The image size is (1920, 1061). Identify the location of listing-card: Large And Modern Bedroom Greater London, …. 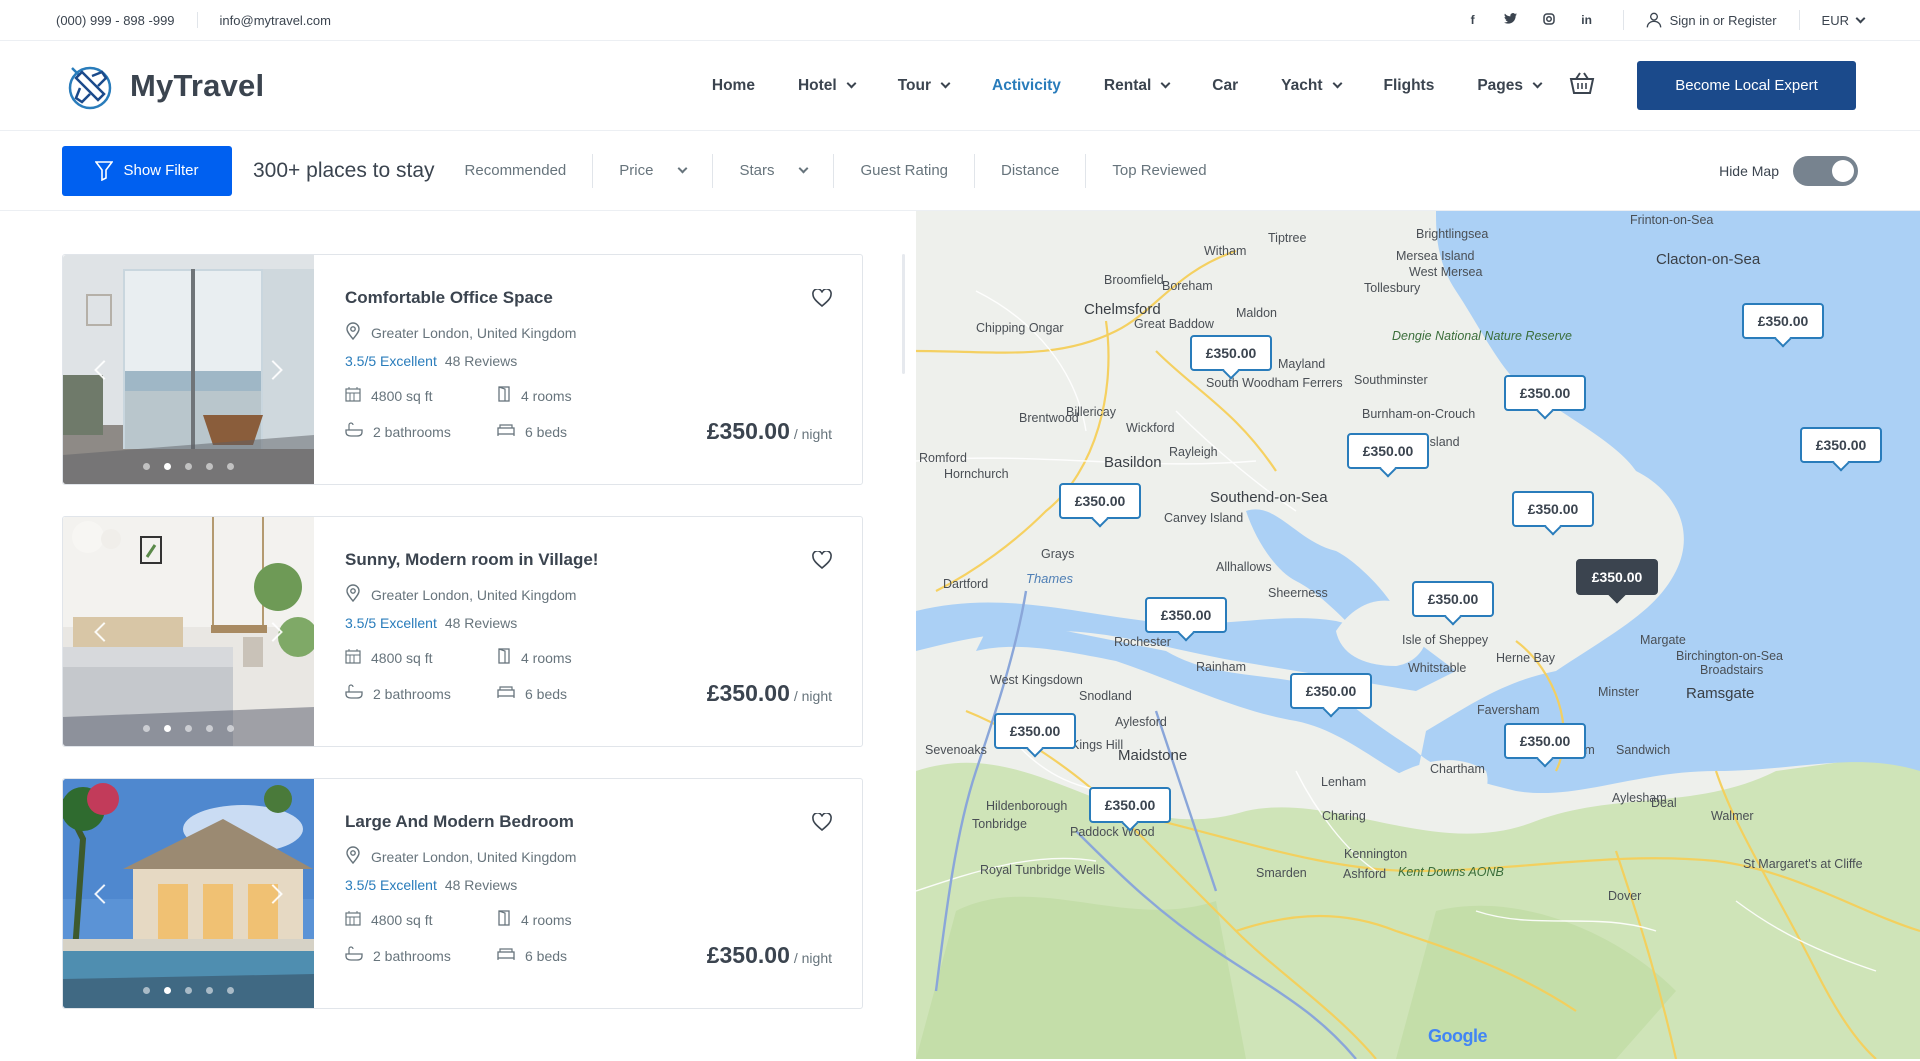
(462, 893).